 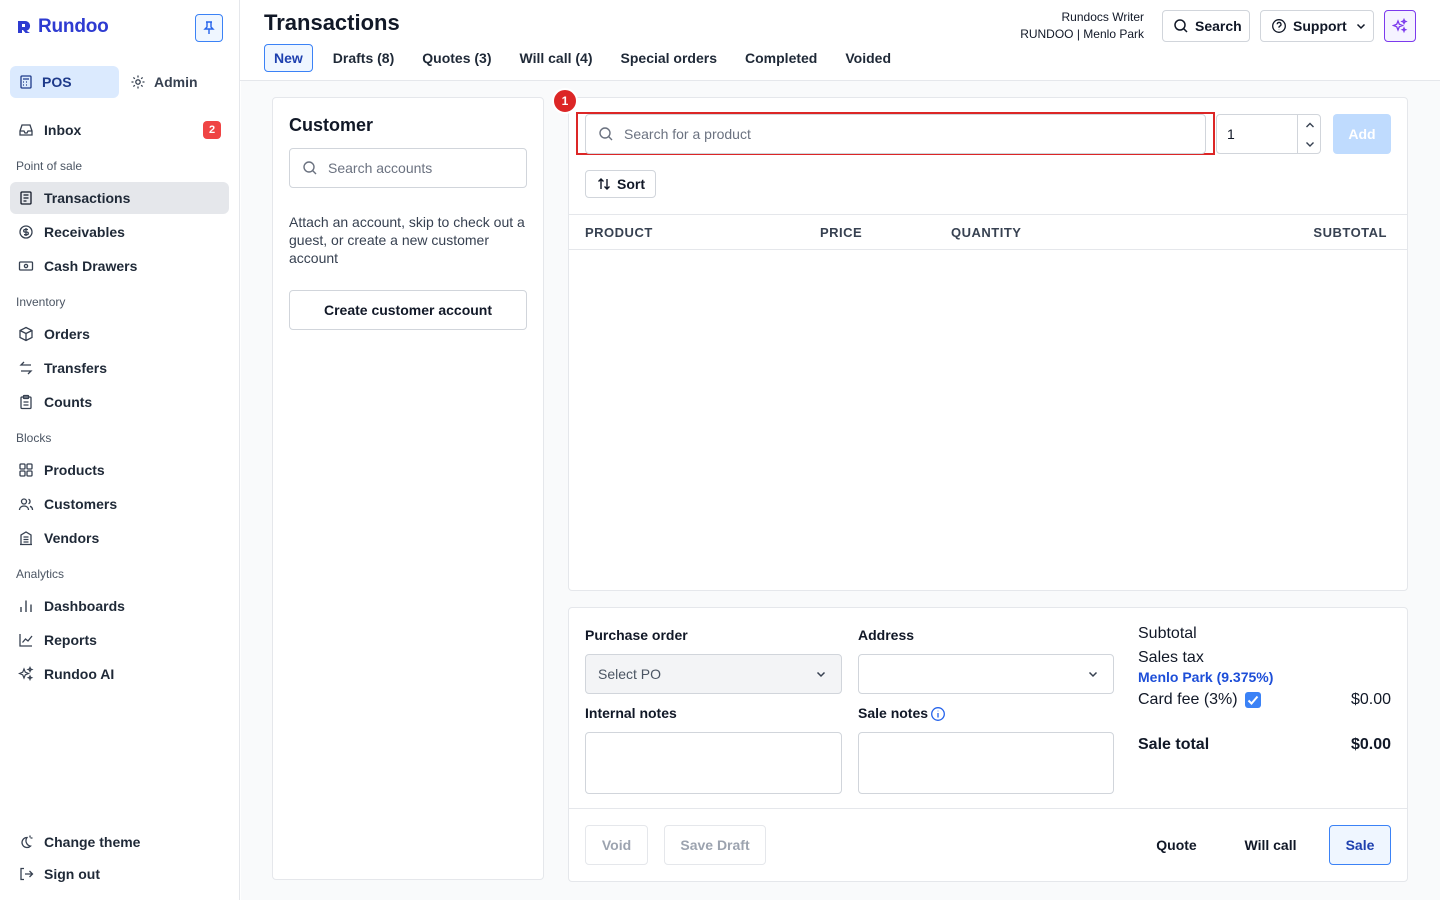 I want to click on support-dropdown: Support, so click(x=1317, y=26).